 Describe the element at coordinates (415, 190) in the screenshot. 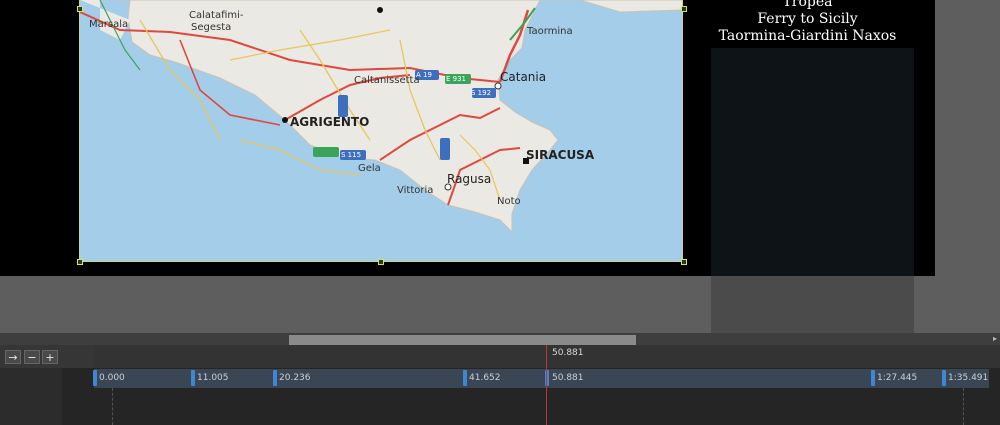

I see `map-label-vittoria: Vittoria` at that location.